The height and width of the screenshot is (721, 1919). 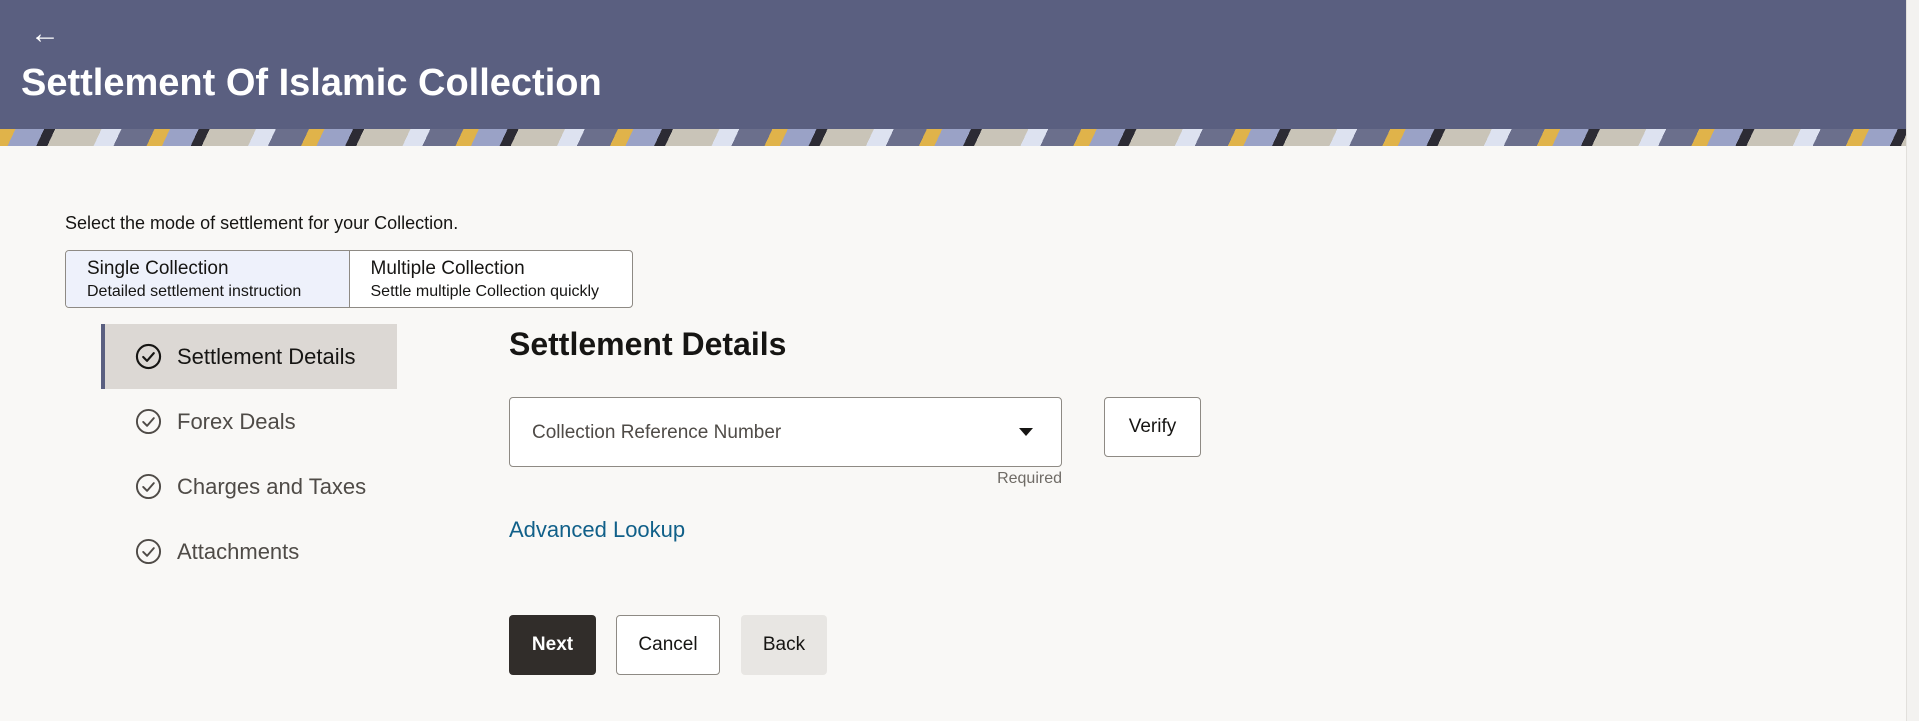 I want to click on vertical-scrollbar, so click(x=1912, y=360).